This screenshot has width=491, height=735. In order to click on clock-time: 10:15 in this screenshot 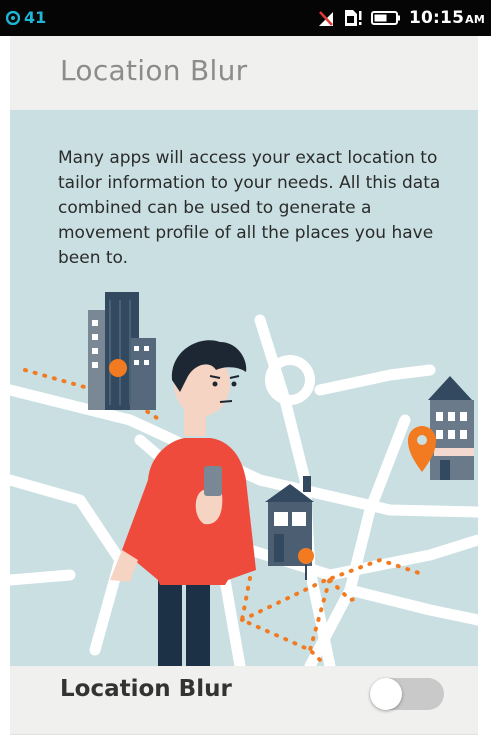, I will do `click(437, 18)`.